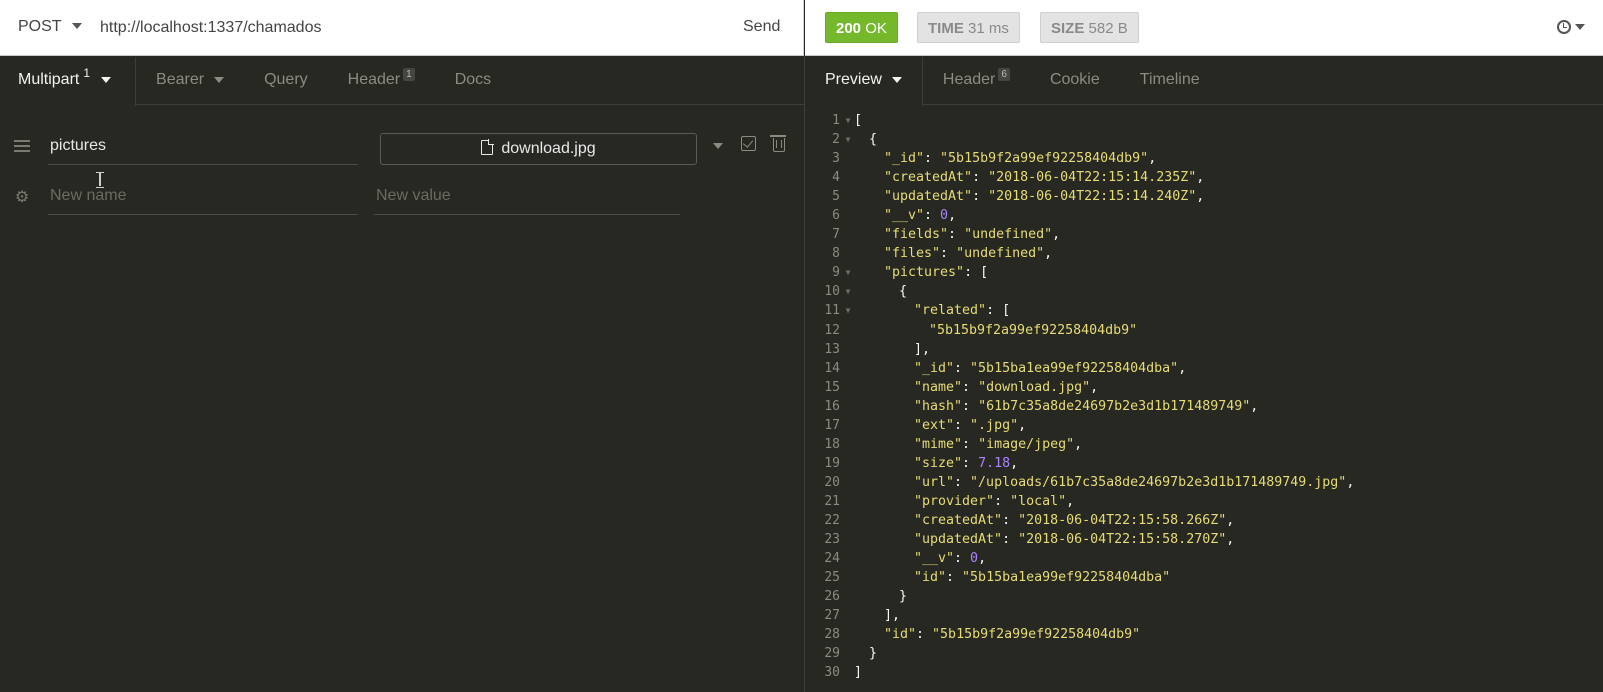 This screenshot has height=692, width=1603. I want to click on tab-label: Preview, so click(853, 79).